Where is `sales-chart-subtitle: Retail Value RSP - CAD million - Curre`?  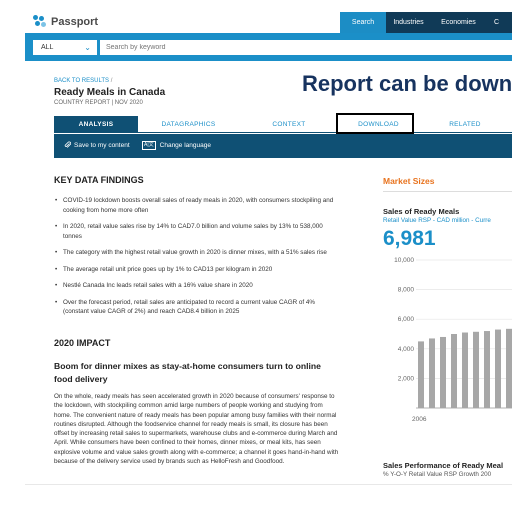
sales-chart-subtitle: Retail Value RSP - CAD million - Curre is located at coordinates (437, 220).